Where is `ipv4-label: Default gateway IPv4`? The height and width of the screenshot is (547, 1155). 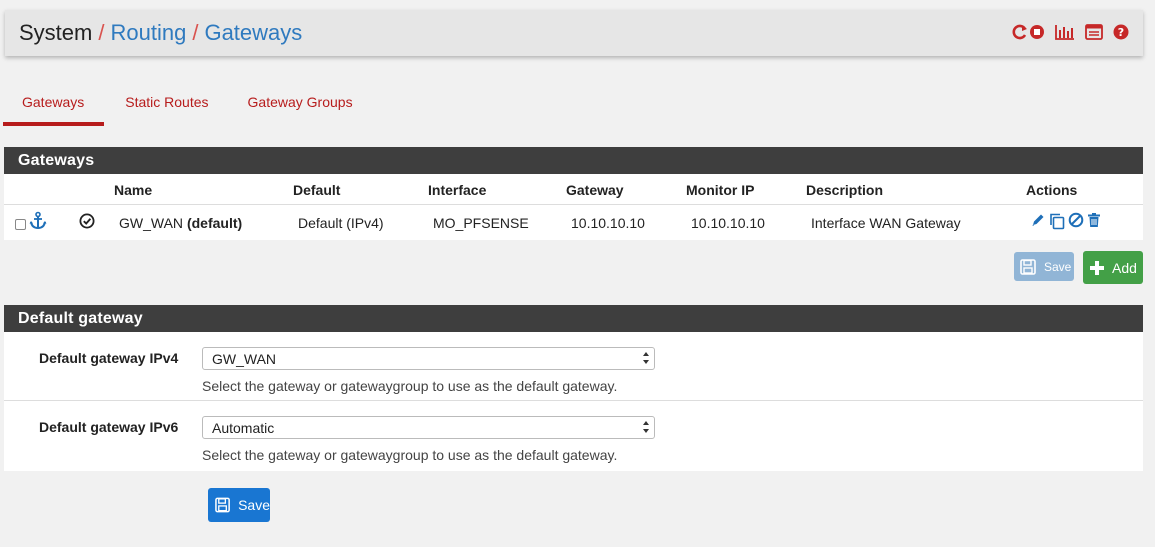
ipv4-label: Default gateway IPv4 is located at coordinates (109, 358).